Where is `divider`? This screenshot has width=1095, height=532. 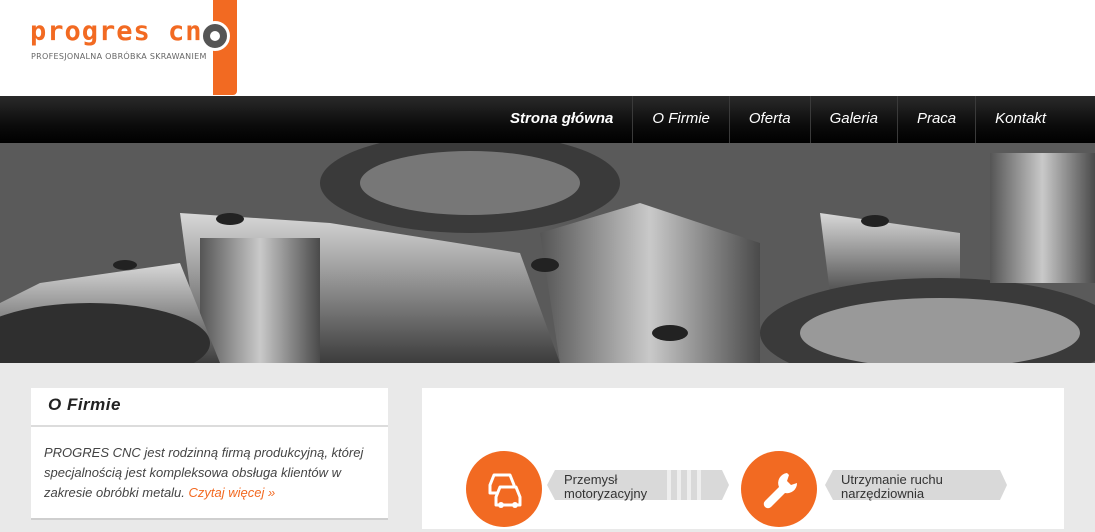
divider is located at coordinates (209, 426).